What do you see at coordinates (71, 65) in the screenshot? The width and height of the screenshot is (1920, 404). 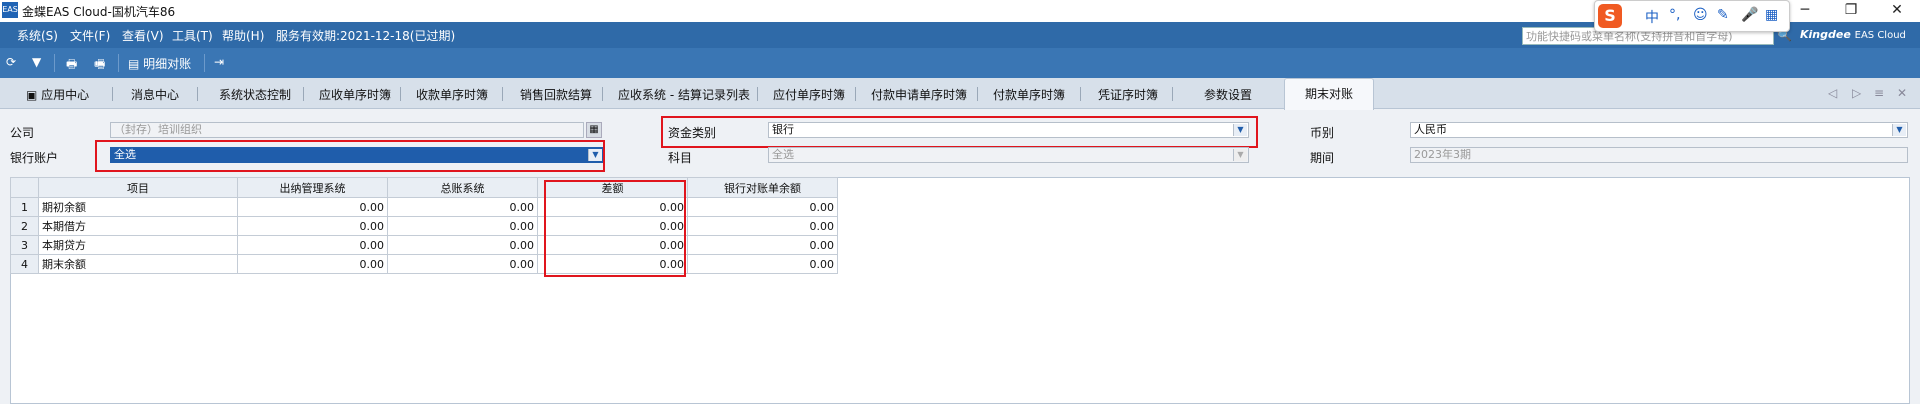 I see `print-icon: 🖶` at bounding box center [71, 65].